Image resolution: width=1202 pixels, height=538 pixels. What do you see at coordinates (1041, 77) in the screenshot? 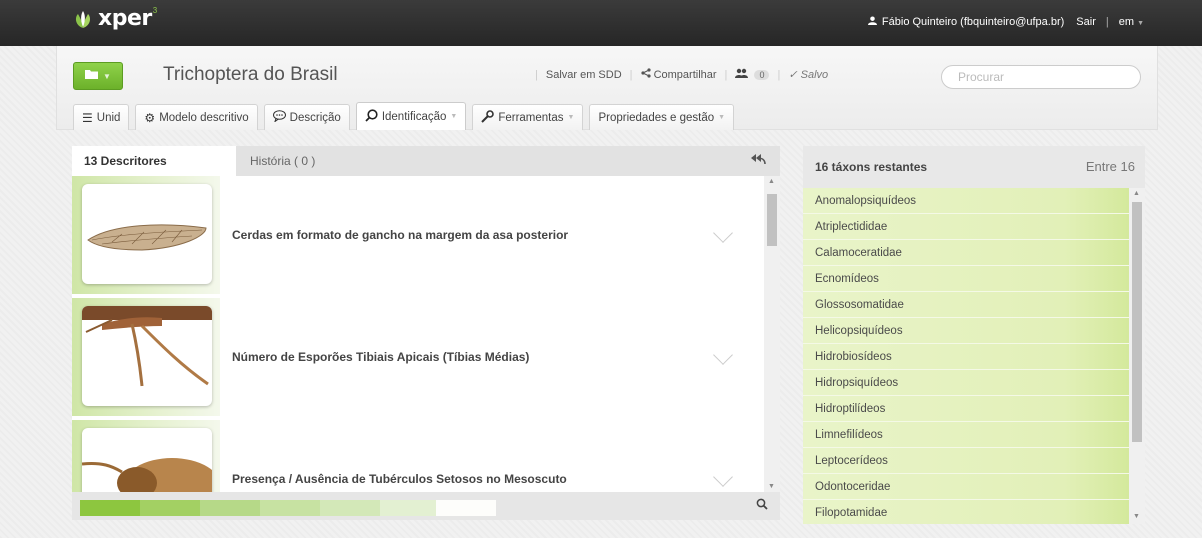
I see `search-input` at bounding box center [1041, 77].